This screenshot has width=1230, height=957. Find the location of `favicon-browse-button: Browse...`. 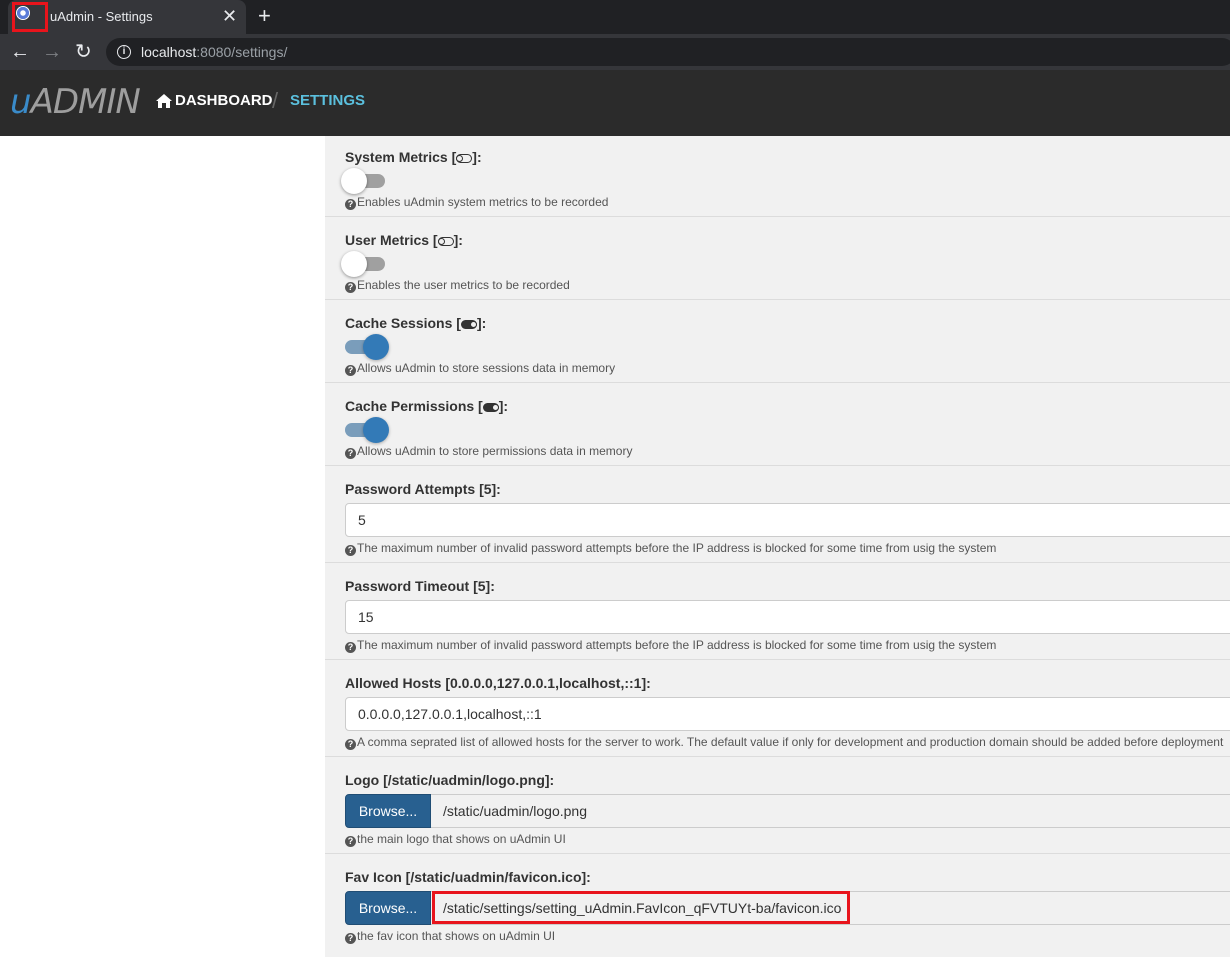

favicon-browse-button: Browse... is located at coordinates (388, 908).